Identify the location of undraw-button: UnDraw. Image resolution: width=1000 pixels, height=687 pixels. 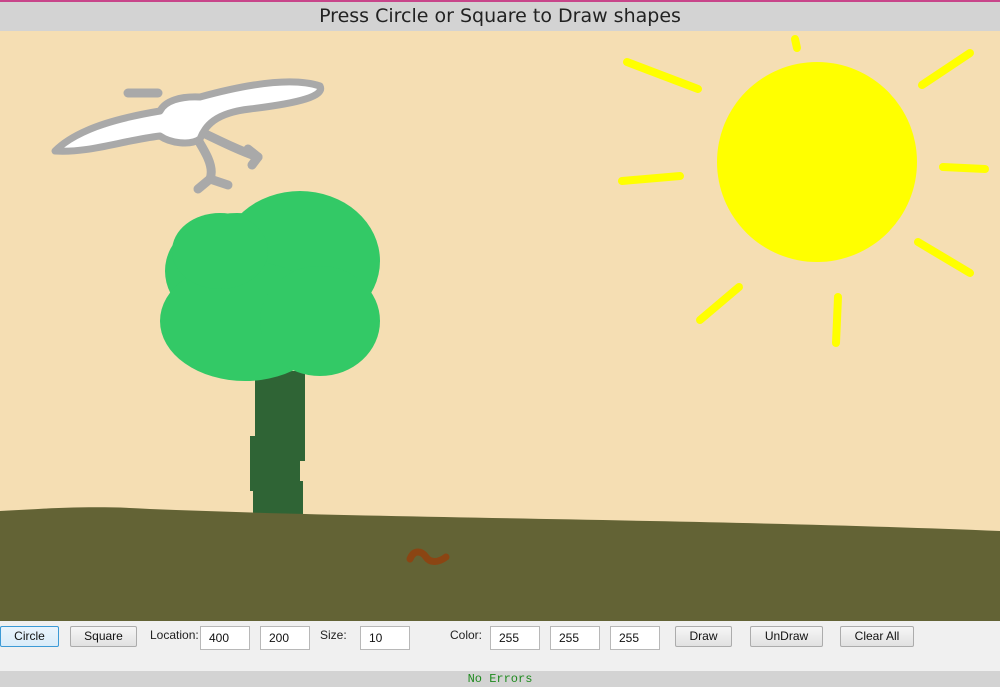
(786, 636).